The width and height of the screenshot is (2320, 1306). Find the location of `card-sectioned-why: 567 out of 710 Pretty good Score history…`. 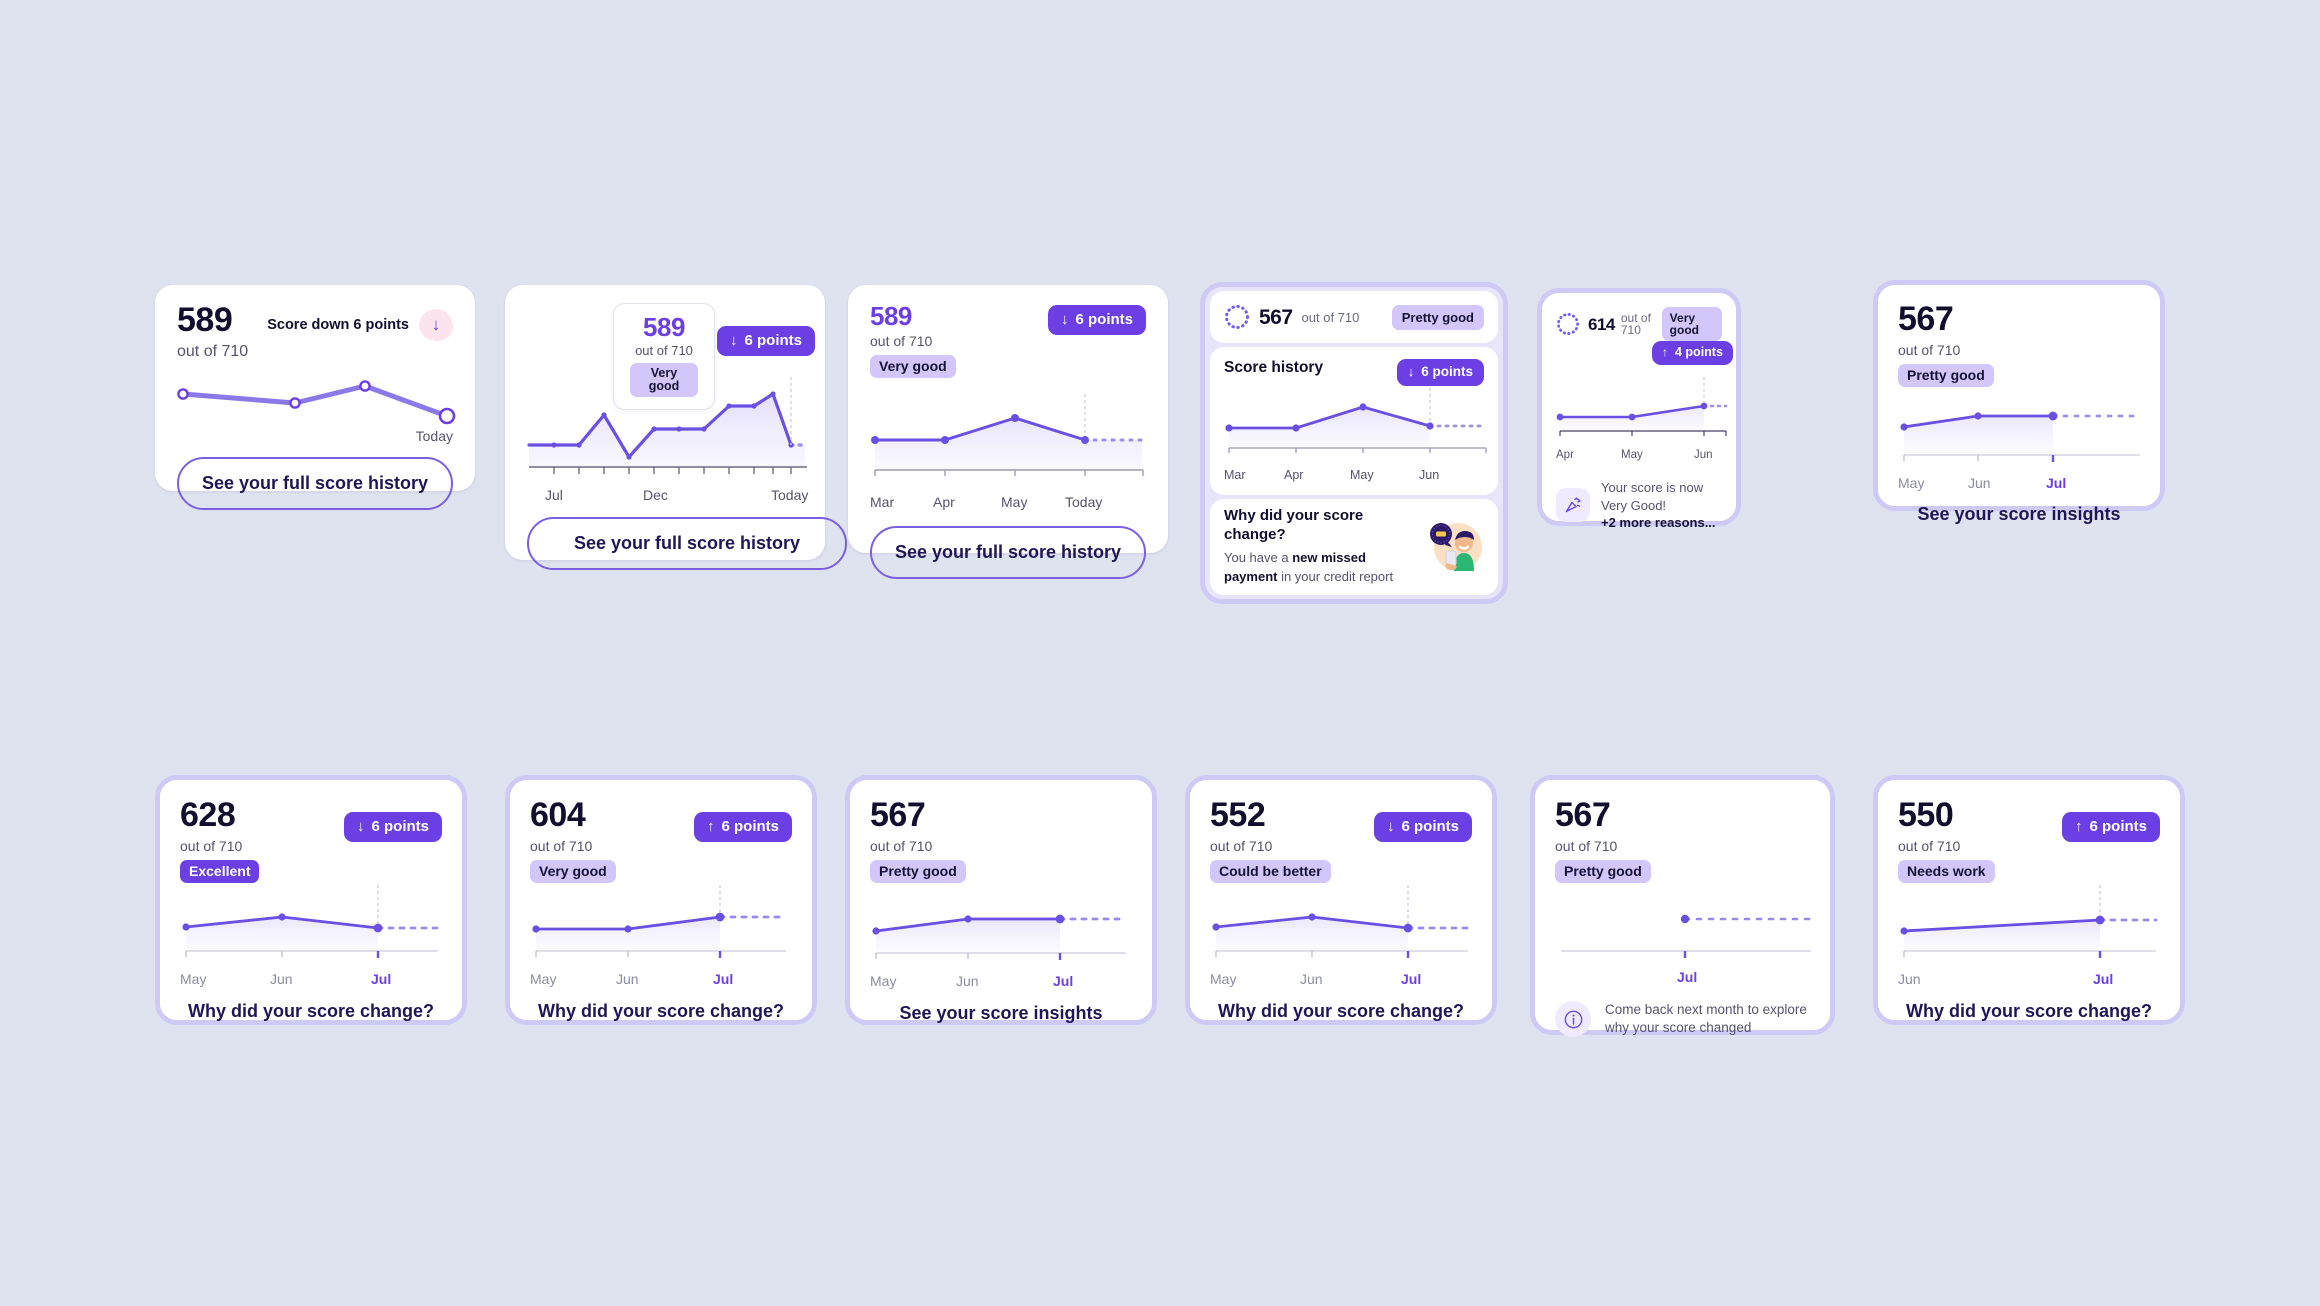

card-sectioned-why: 567 out of 710 Pretty good Score history… is located at coordinates (1354, 443).